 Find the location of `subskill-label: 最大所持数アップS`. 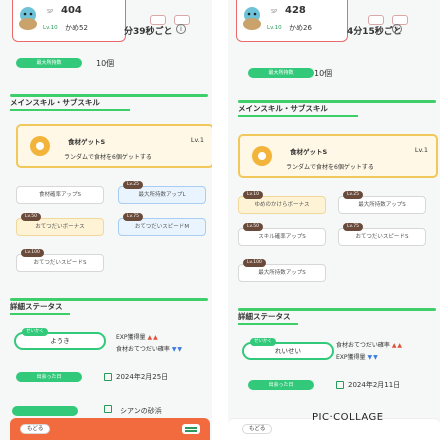

subskill-label: 最大所持数アップS is located at coordinates (382, 205).